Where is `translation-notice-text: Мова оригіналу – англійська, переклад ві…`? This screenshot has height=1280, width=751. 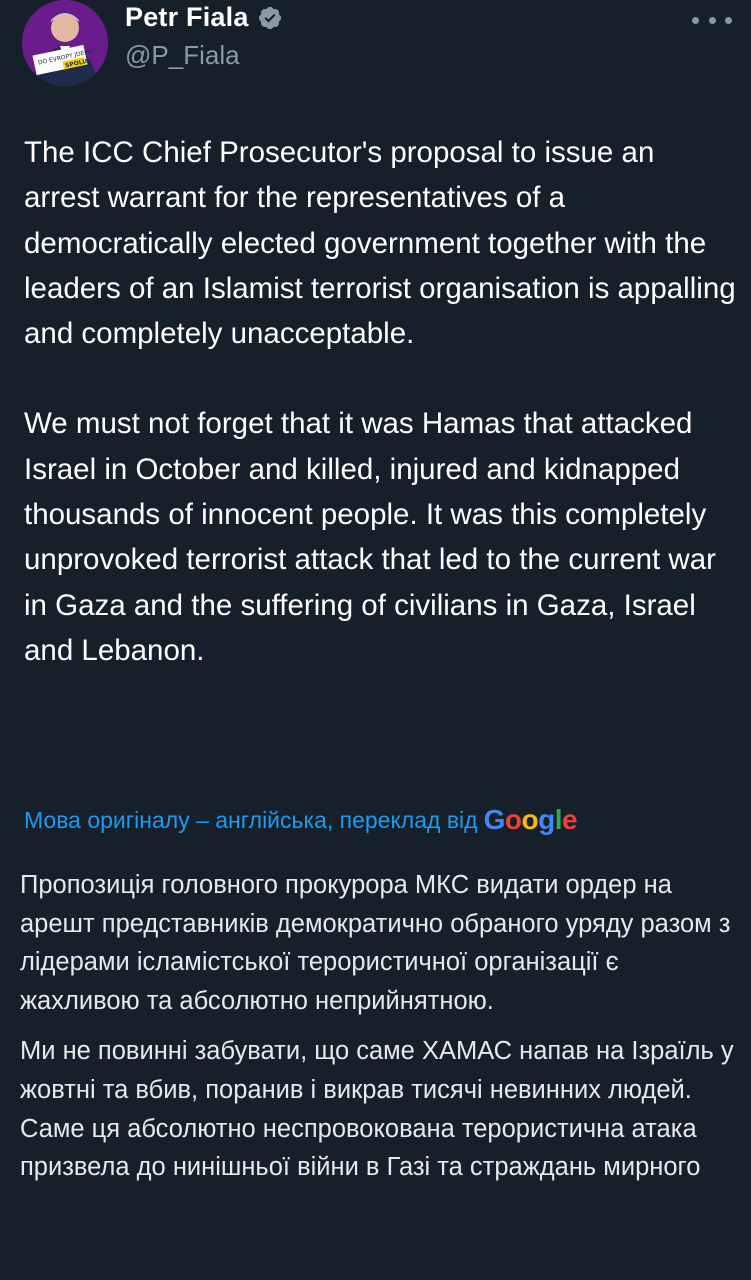 translation-notice-text: Мова оригіналу – англійська, переклад ві… is located at coordinates (251, 819).